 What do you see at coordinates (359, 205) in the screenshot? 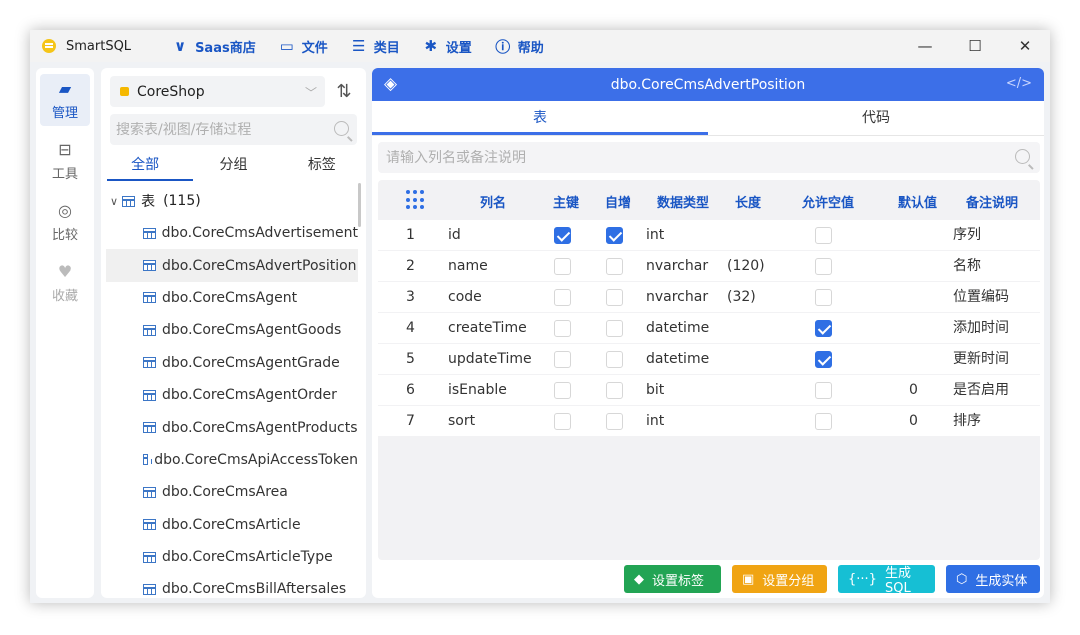
I see `tree-scrollbar` at bounding box center [359, 205].